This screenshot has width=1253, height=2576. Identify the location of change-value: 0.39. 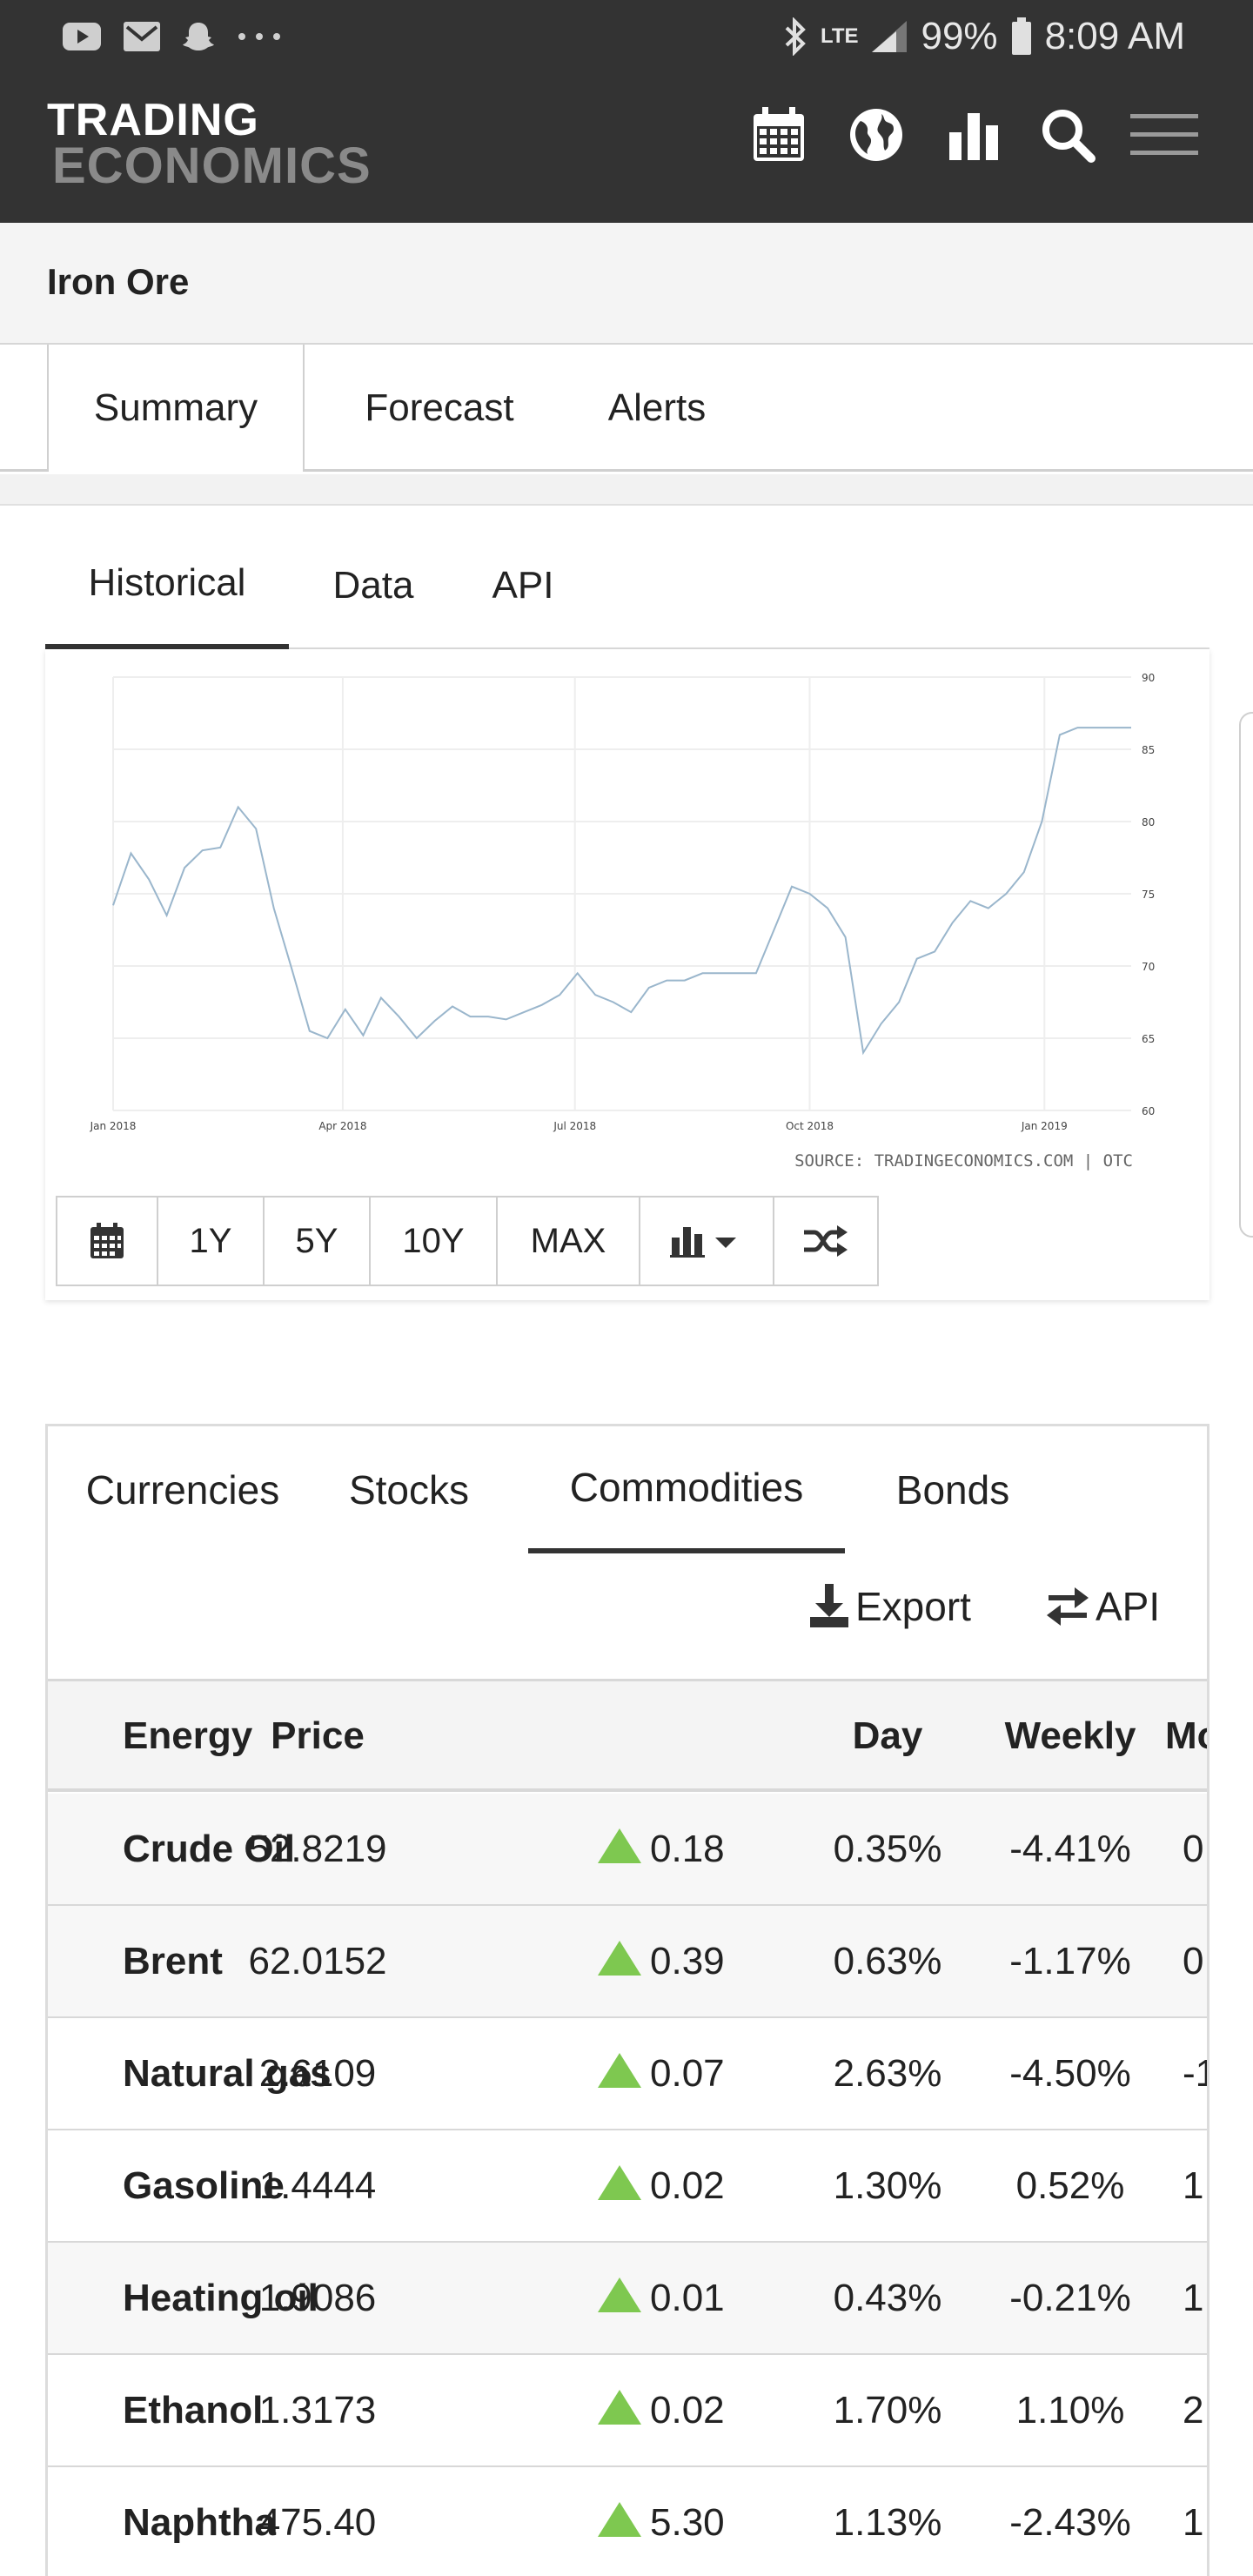
(687, 1961).